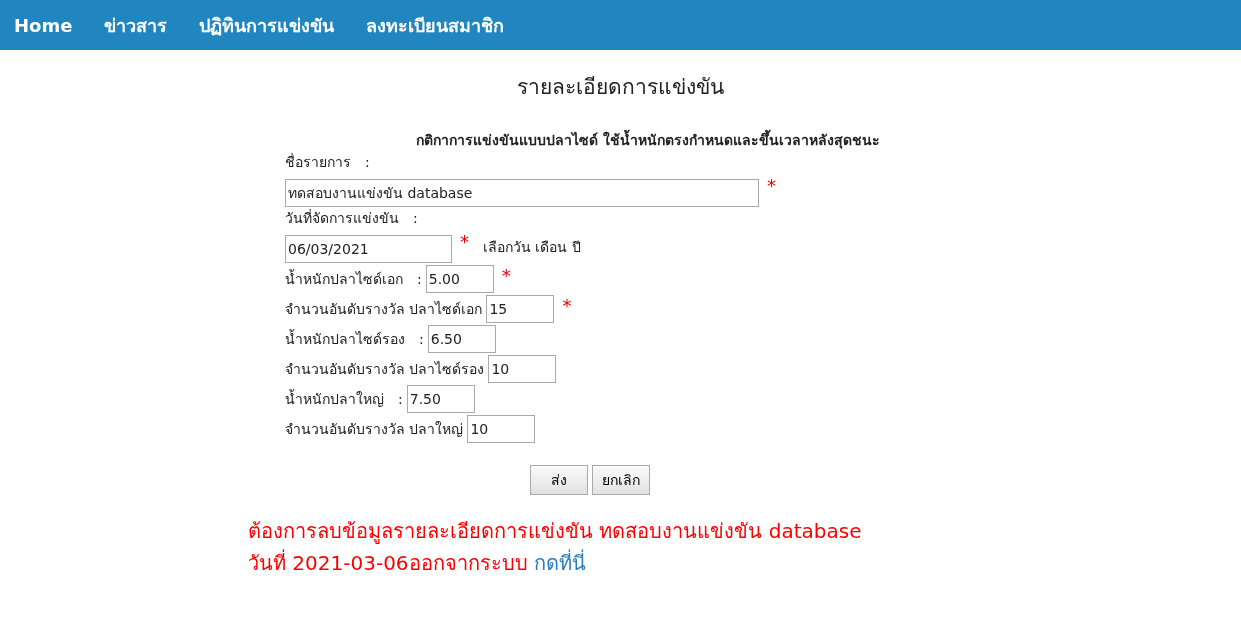 This screenshot has height=627, width=1241. I want to click on input-field: 15, so click(520, 309).